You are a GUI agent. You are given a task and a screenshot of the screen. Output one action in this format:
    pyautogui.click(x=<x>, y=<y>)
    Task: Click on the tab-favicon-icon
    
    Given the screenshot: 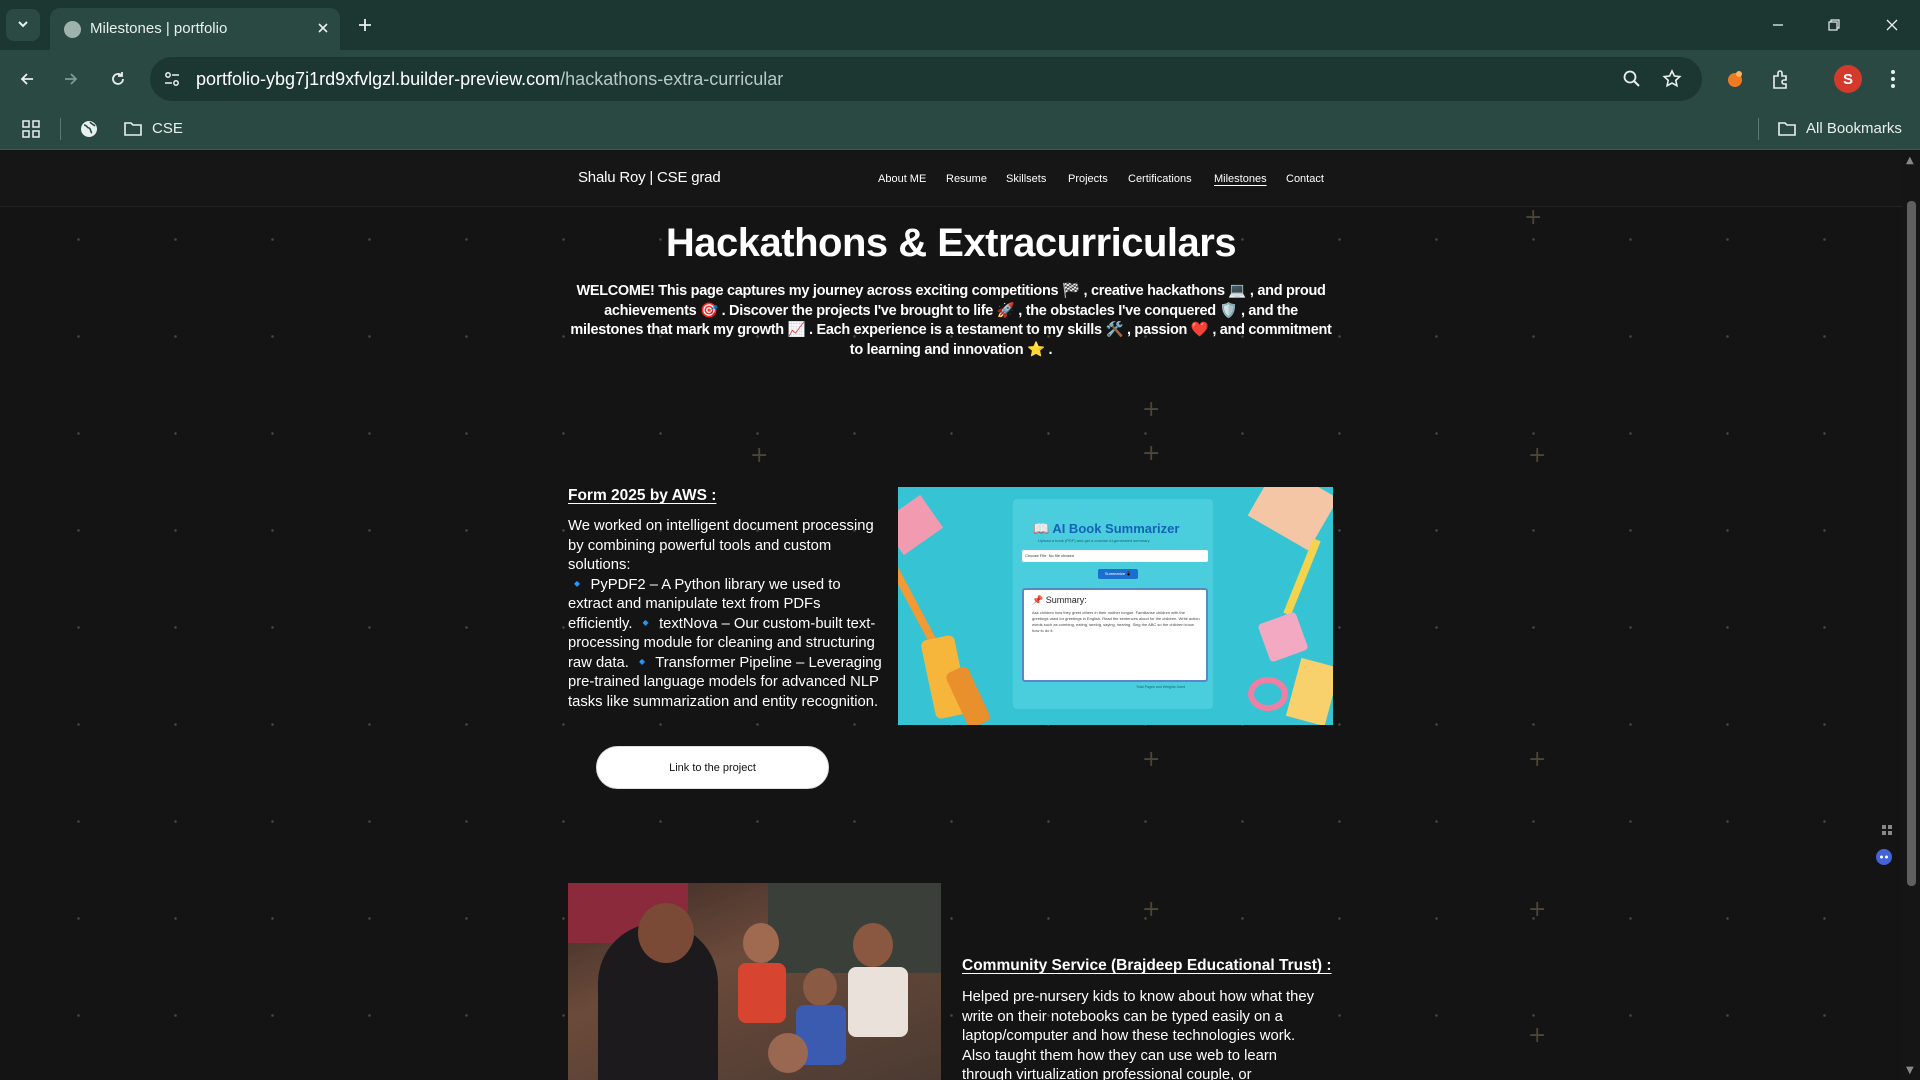 What is the action you would take?
    pyautogui.click(x=72, y=29)
    